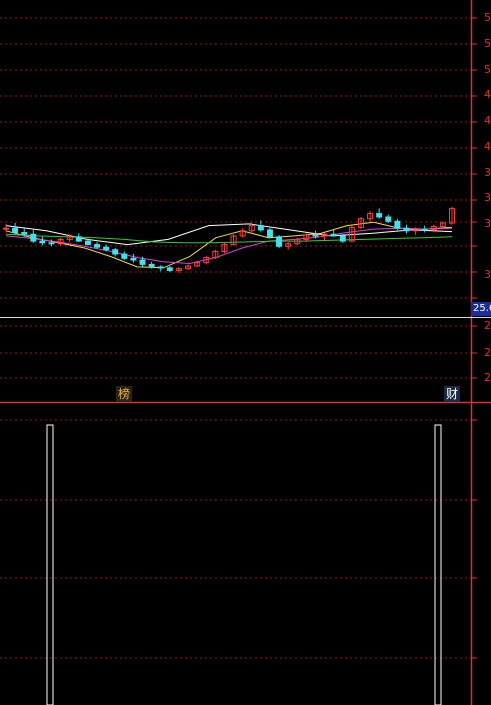 Image resolution: width=491 pixels, height=705 pixels. I want to click on moving-average-lines, so click(229, 245).